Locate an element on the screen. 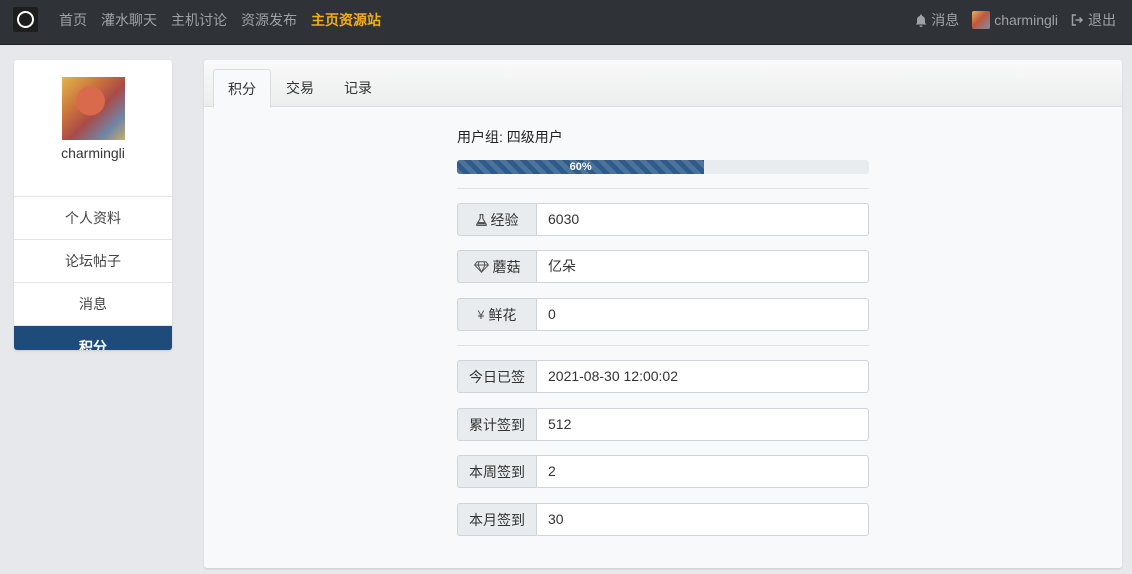 This screenshot has height=574, width=1132. stat-row-flowers: ¥ 鲜花 0 is located at coordinates (663, 314).